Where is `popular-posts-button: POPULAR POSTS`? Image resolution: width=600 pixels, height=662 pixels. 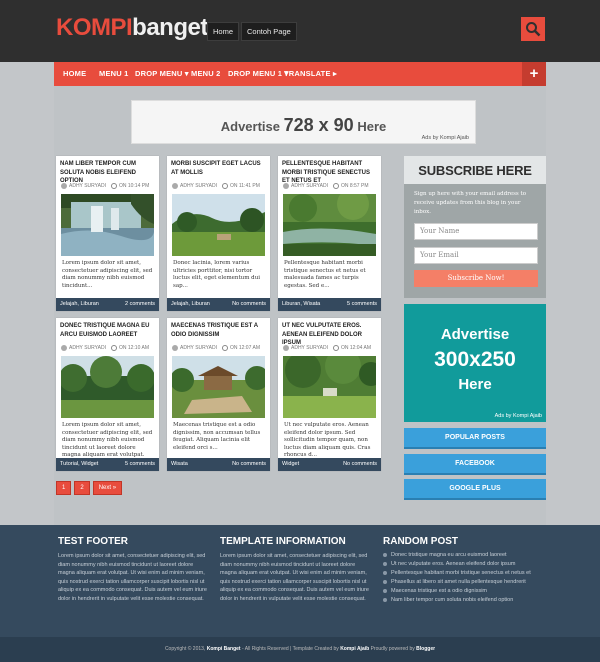 popular-posts-button: POPULAR POSTS is located at coordinates (475, 438).